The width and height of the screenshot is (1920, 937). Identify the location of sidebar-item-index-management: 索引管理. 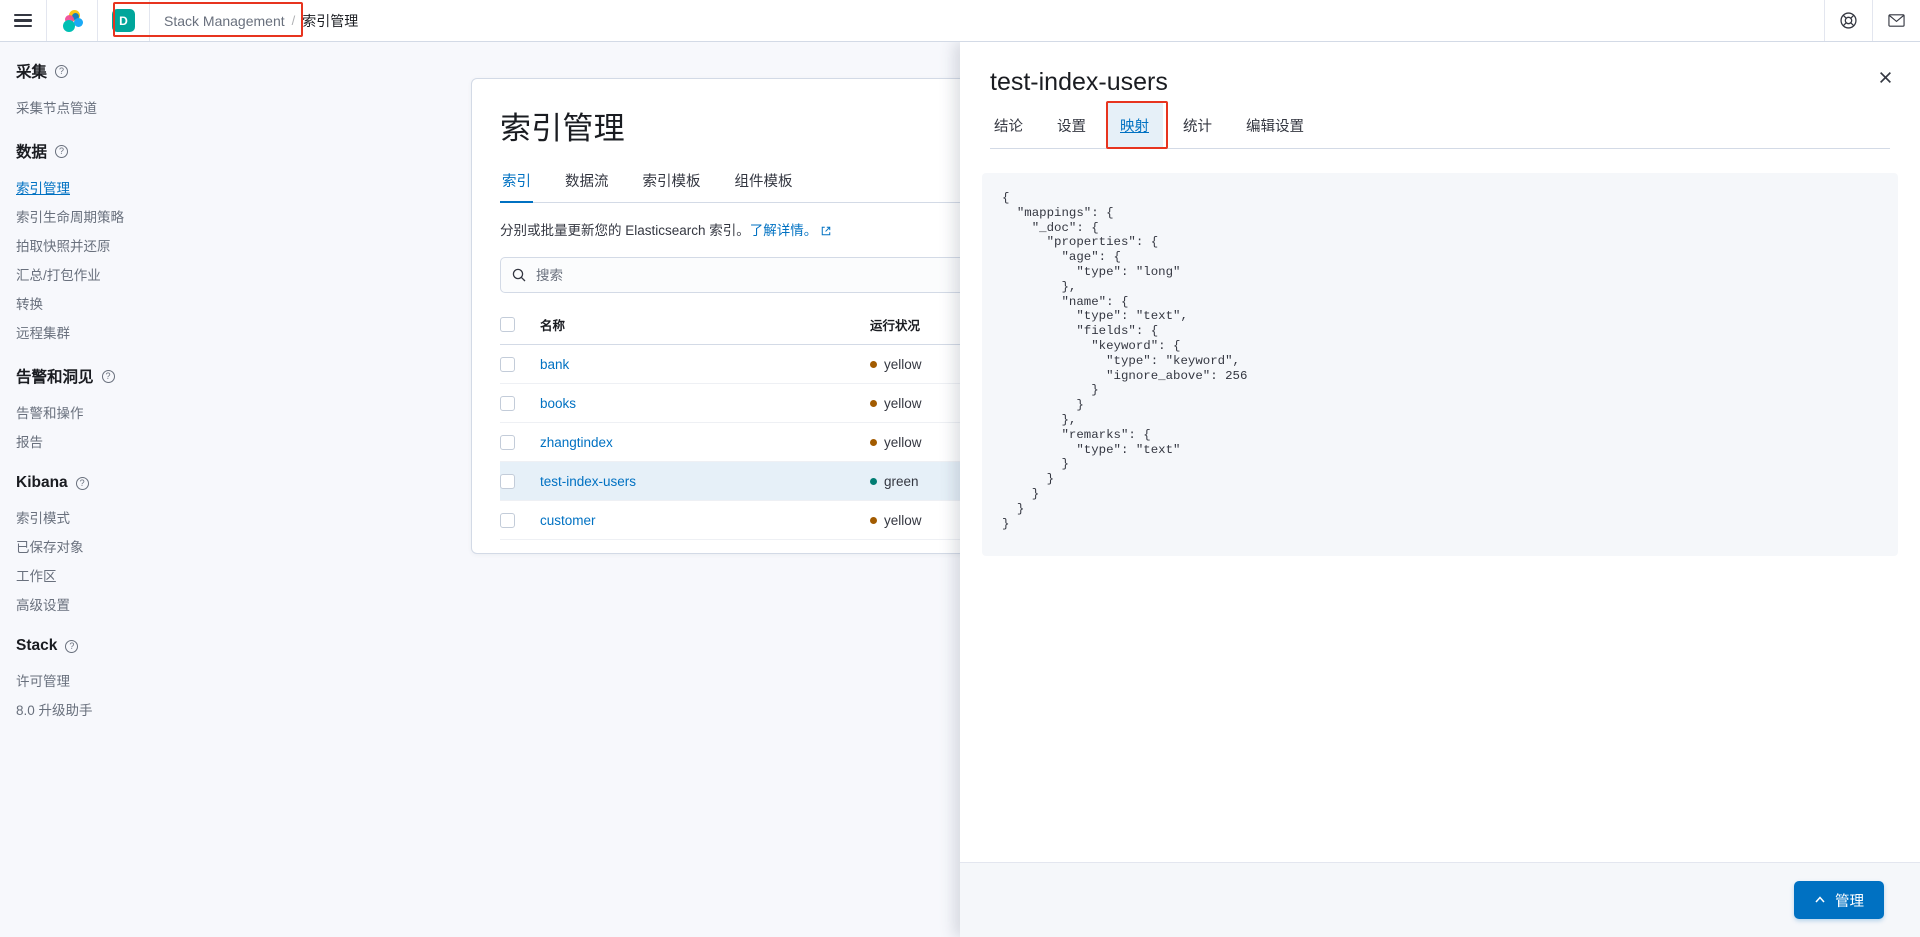
(125, 186).